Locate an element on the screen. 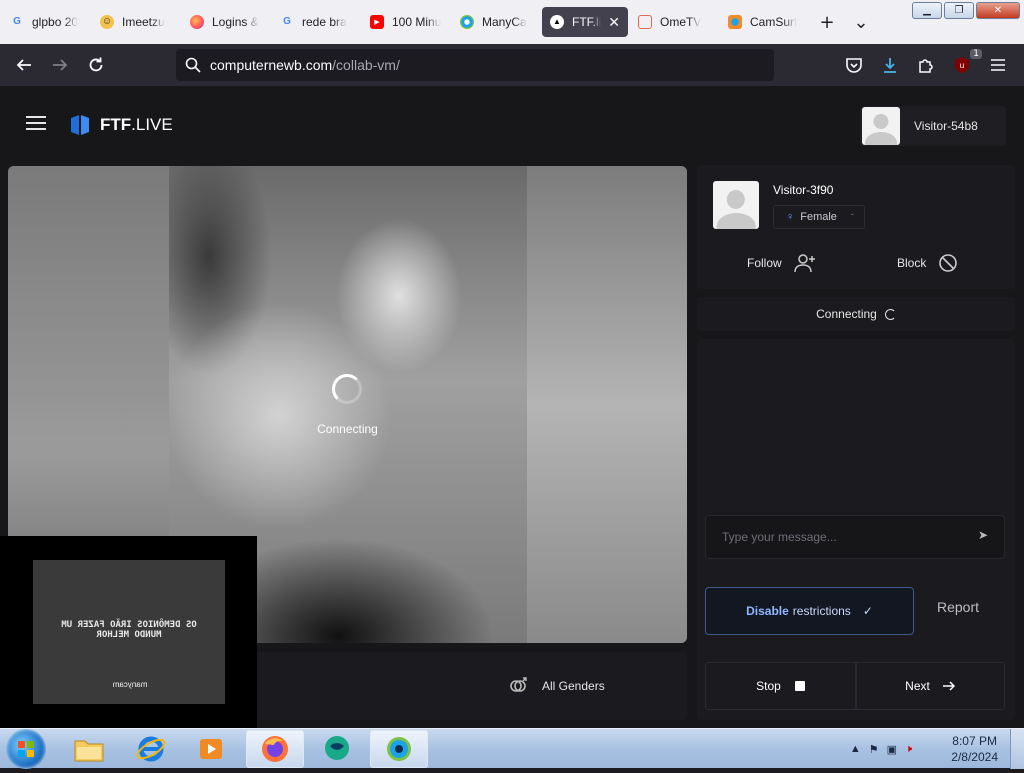  start-button is located at coordinates (26, 749).